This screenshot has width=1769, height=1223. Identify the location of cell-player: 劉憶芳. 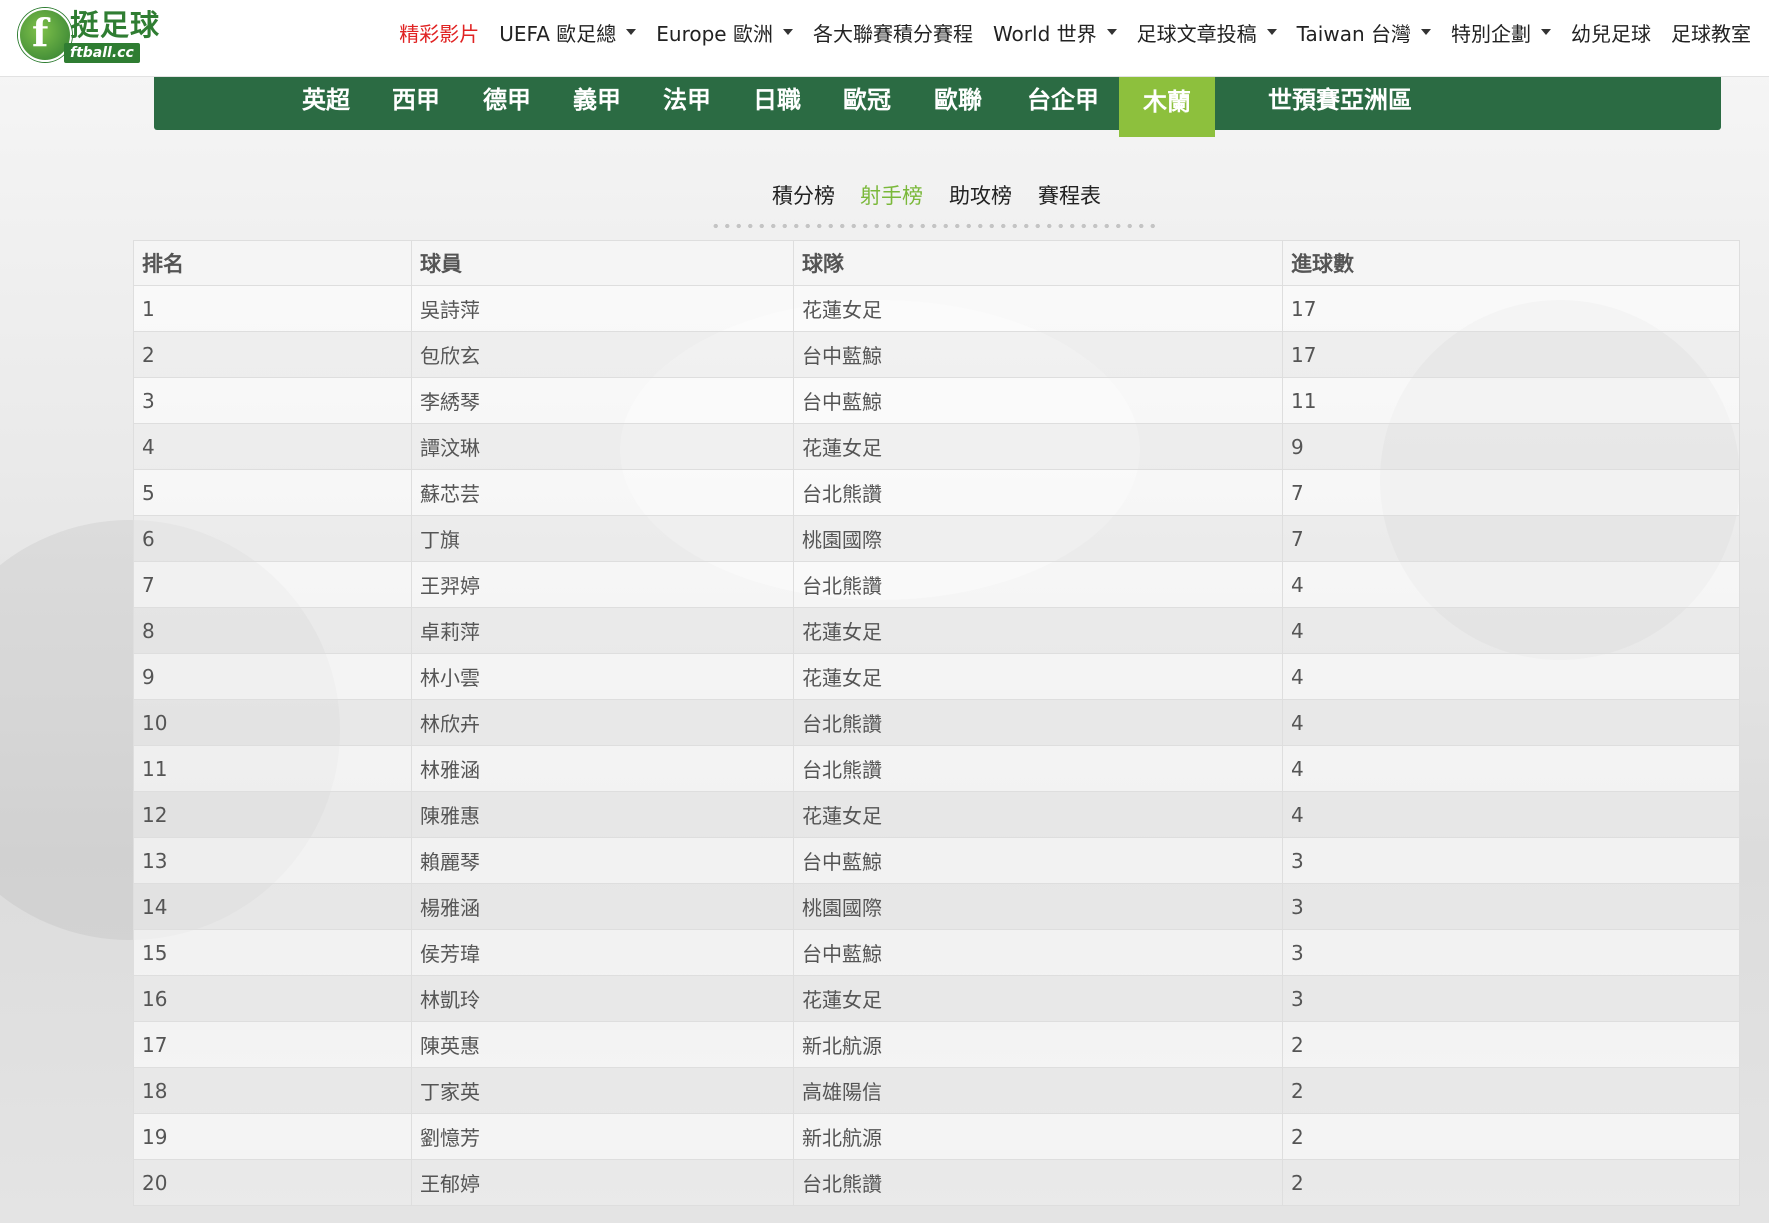
(602, 1136).